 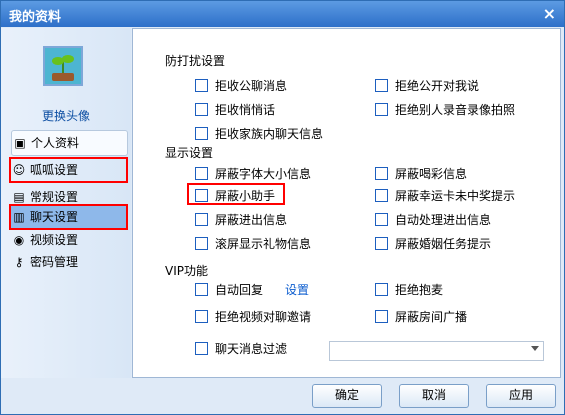 I want to click on apply-button: 应用, so click(x=521, y=396).